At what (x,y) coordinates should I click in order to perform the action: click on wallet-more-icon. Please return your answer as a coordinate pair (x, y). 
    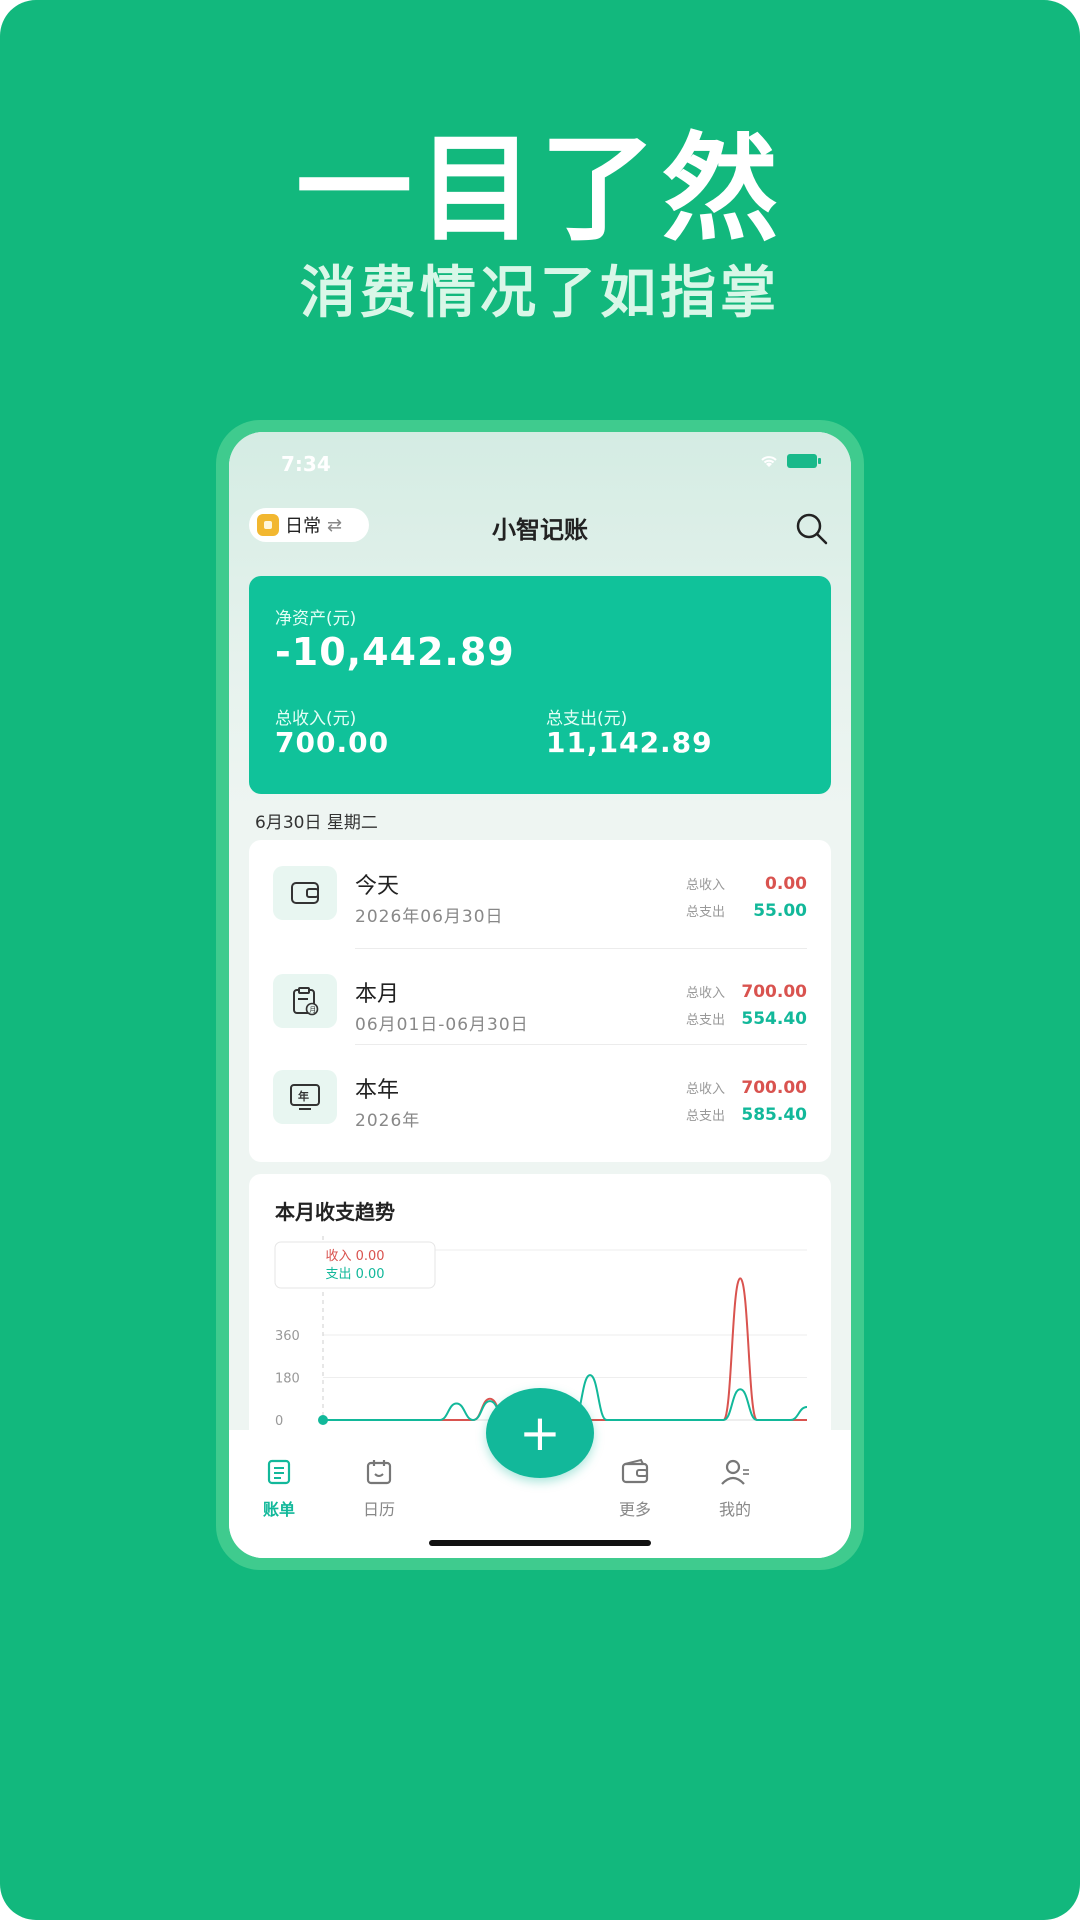
    Looking at the image, I should click on (635, 1471).